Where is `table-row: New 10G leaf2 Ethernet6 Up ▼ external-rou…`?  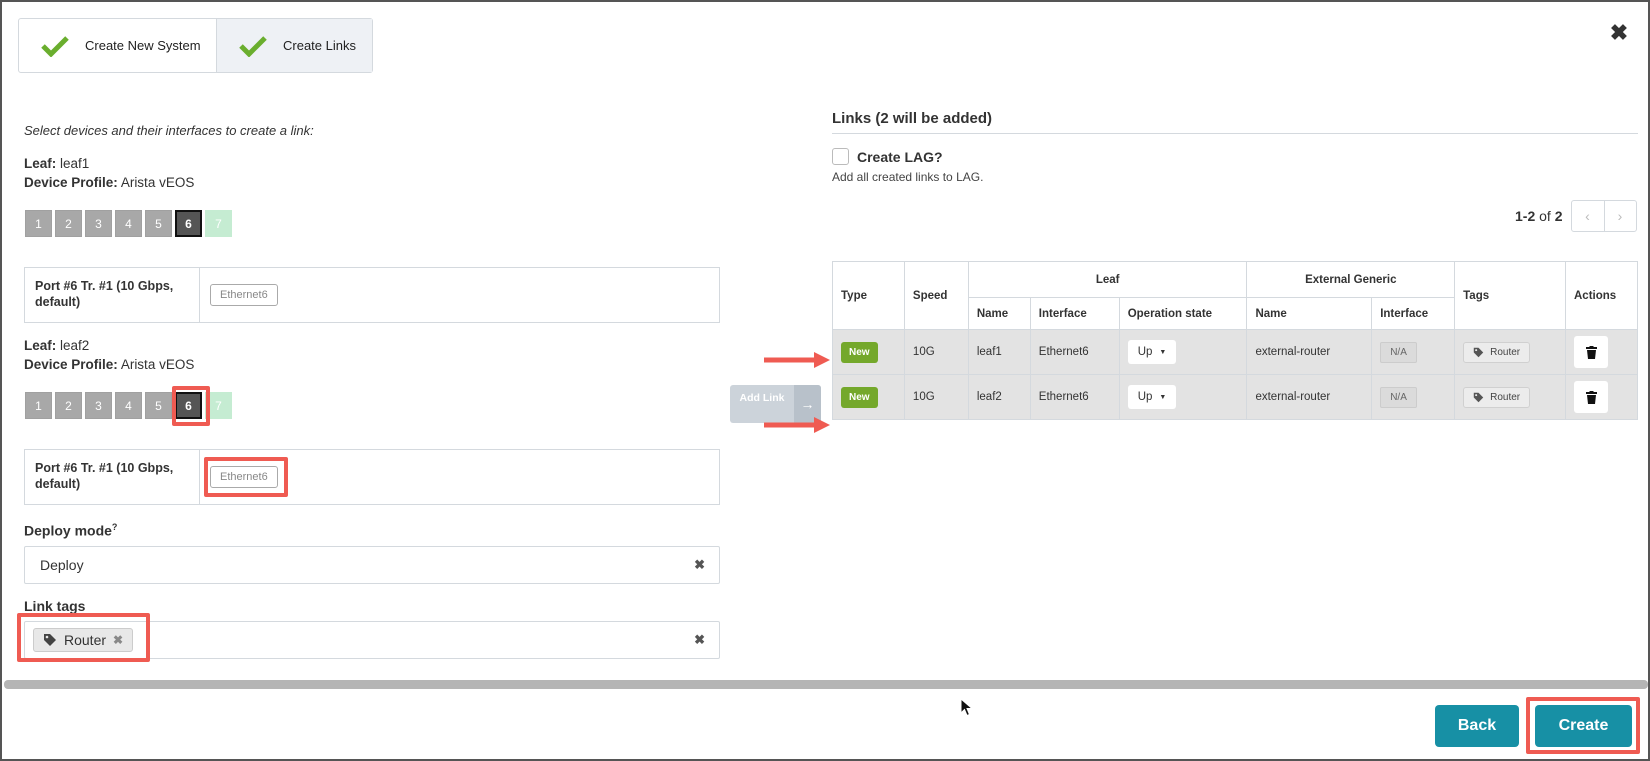
table-row: New 10G leaf2 Ethernet6 Up ▼ external-rou… is located at coordinates (1235, 397).